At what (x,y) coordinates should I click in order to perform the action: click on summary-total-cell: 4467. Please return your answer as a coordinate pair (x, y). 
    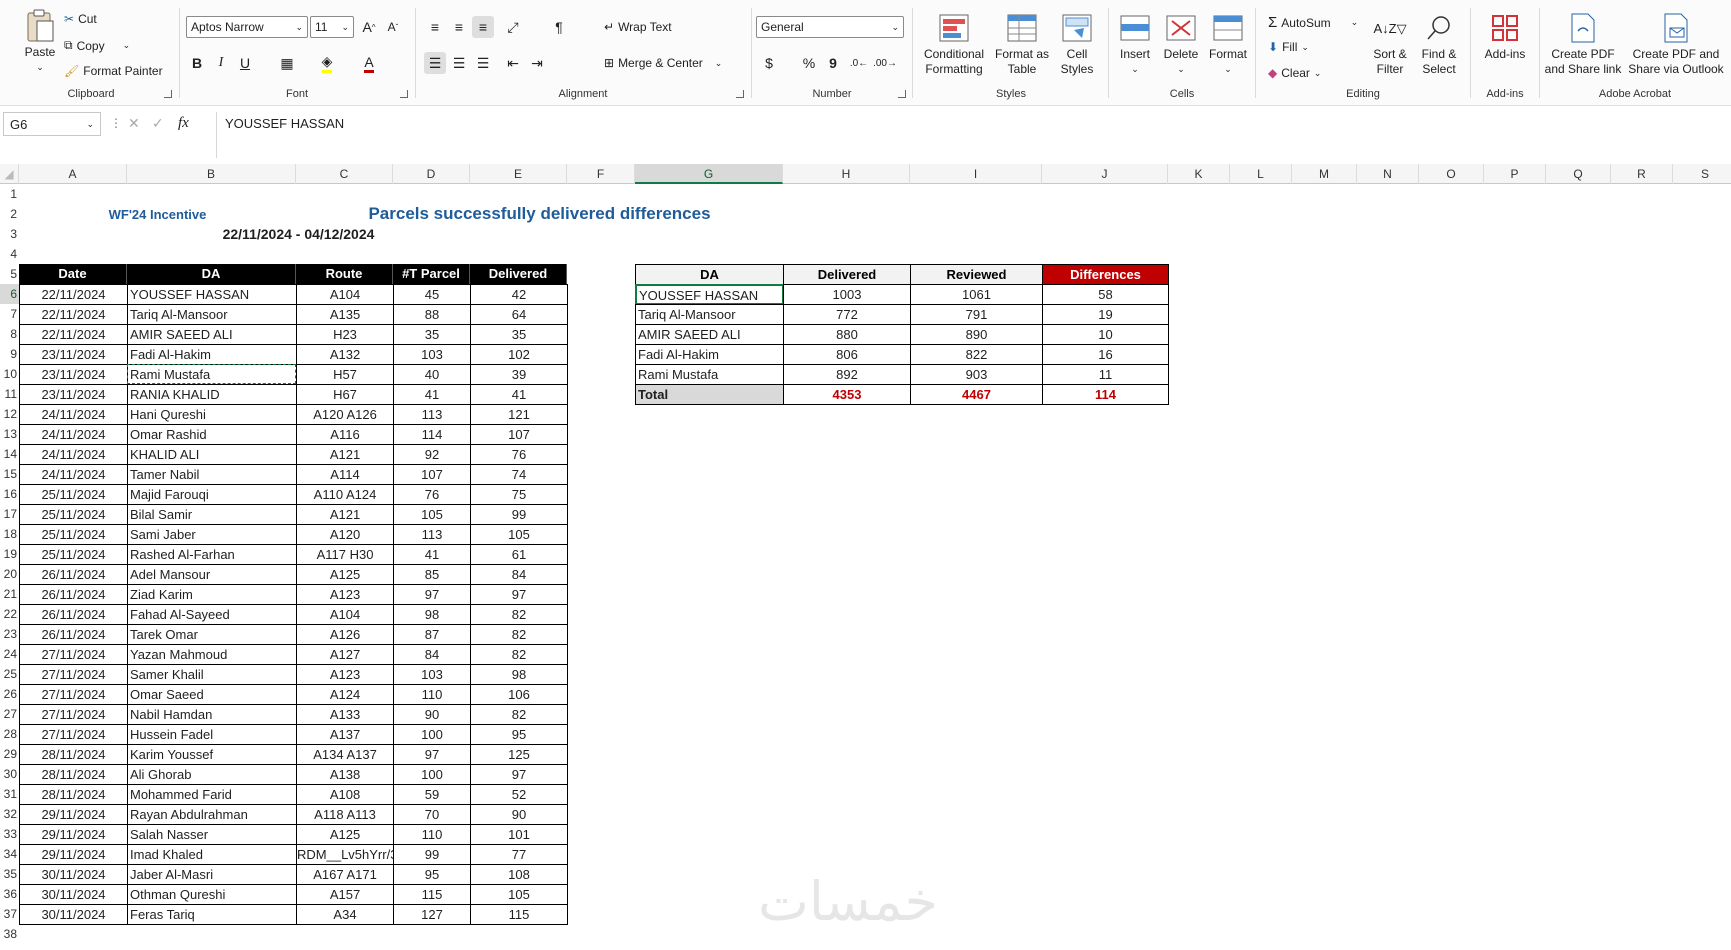
    Looking at the image, I should click on (976, 394).